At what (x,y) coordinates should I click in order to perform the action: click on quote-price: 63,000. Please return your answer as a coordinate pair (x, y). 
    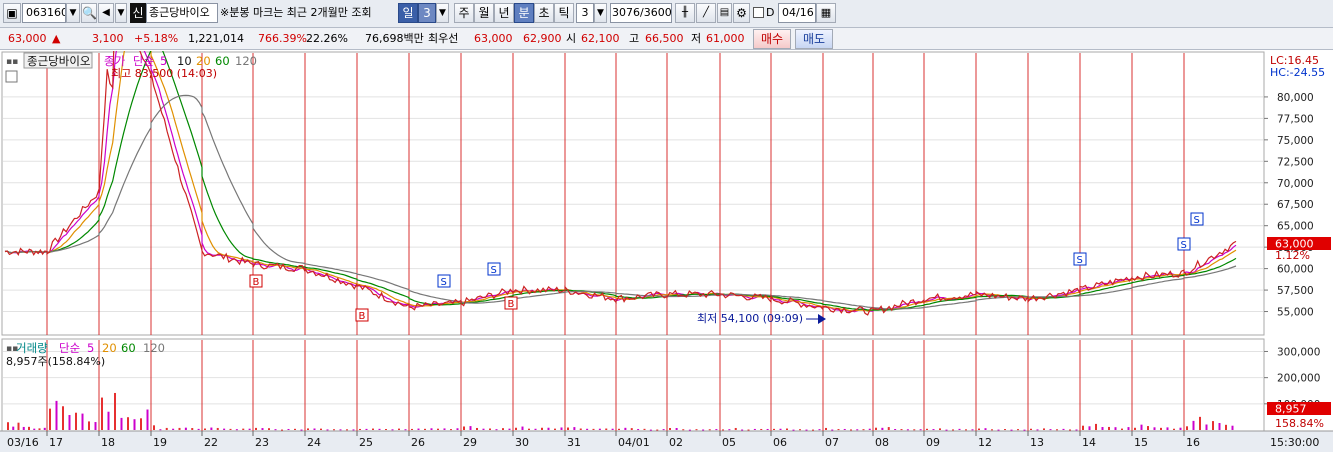
    Looking at the image, I should click on (27, 38).